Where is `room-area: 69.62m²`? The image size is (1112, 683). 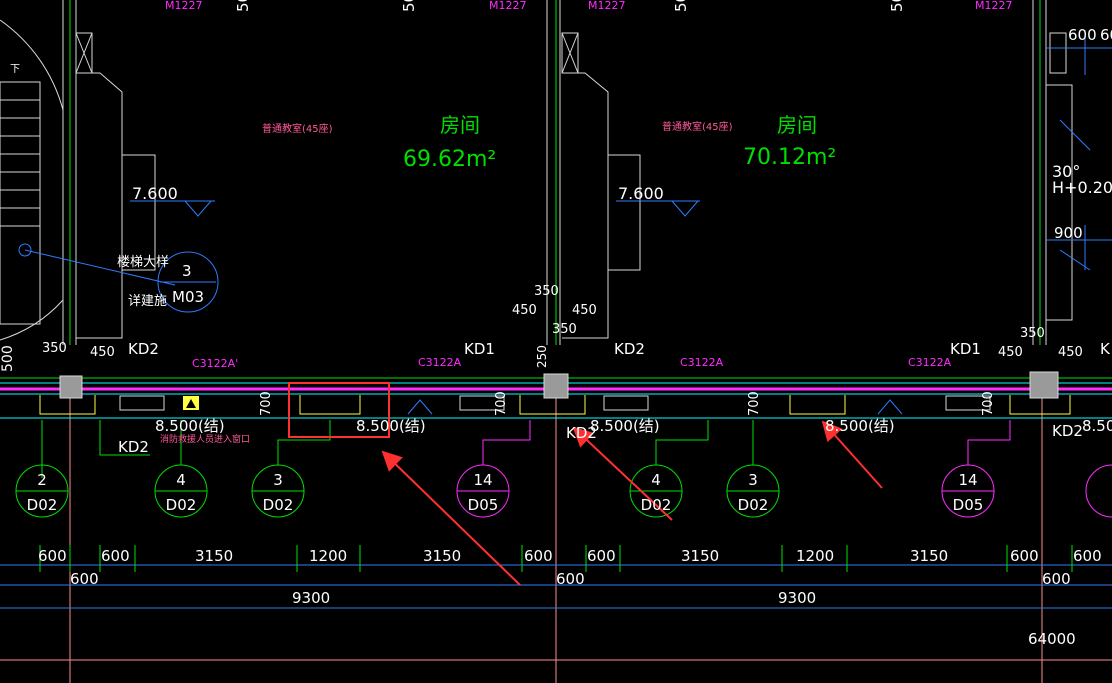
room-area: 69.62m² is located at coordinates (449, 159).